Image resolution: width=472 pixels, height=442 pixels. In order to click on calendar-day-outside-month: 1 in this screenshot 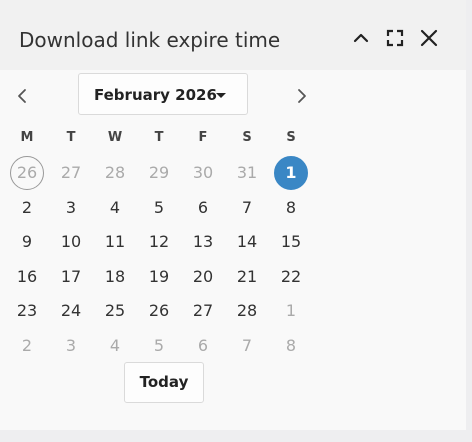, I will do `click(291, 311)`.